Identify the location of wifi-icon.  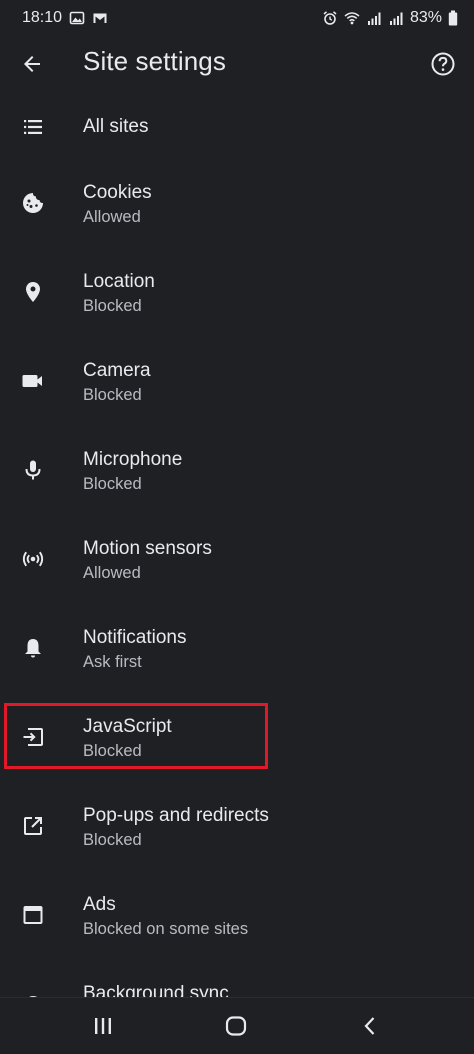
(352, 18).